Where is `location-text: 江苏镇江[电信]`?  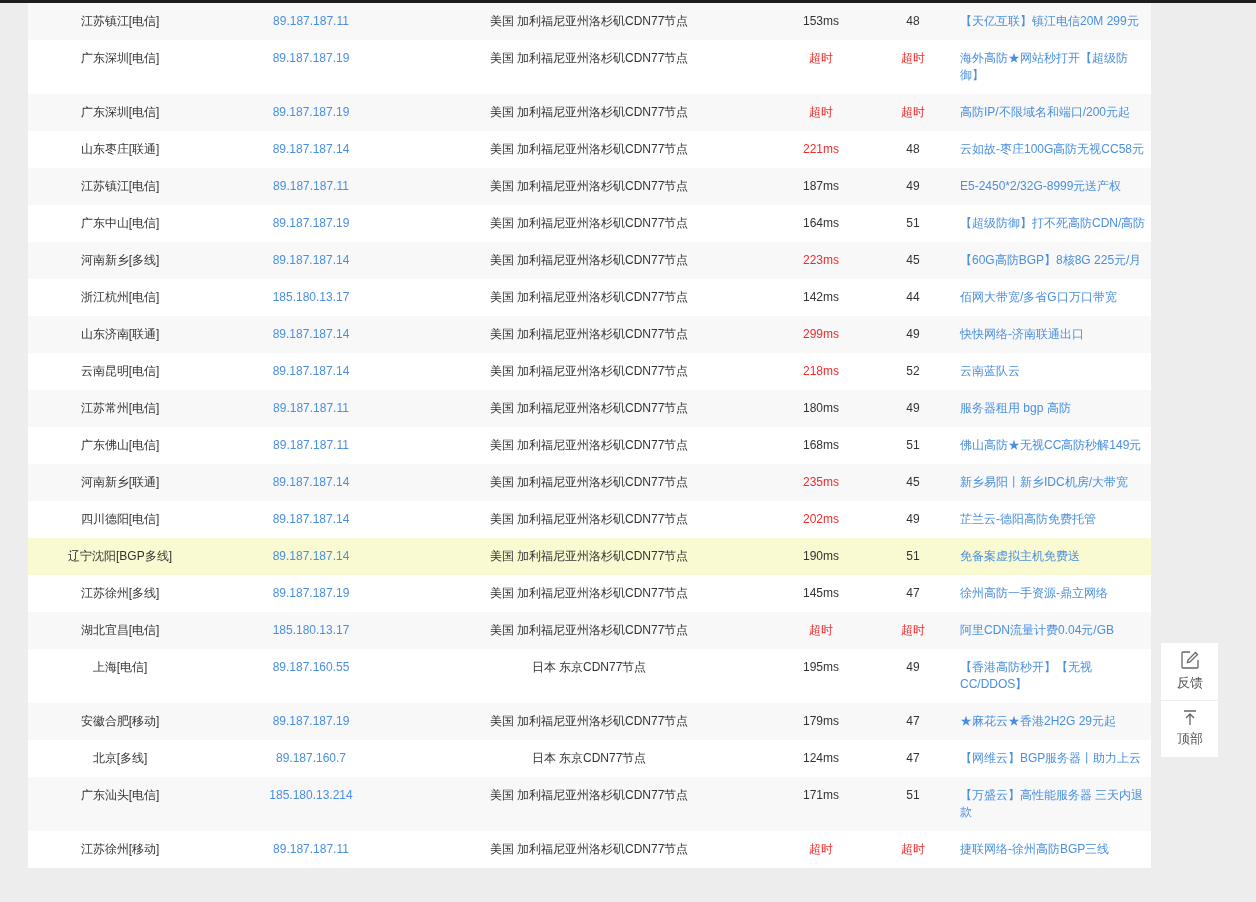 location-text: 江苏镇江[电信] is located at coordinates (120, 21).